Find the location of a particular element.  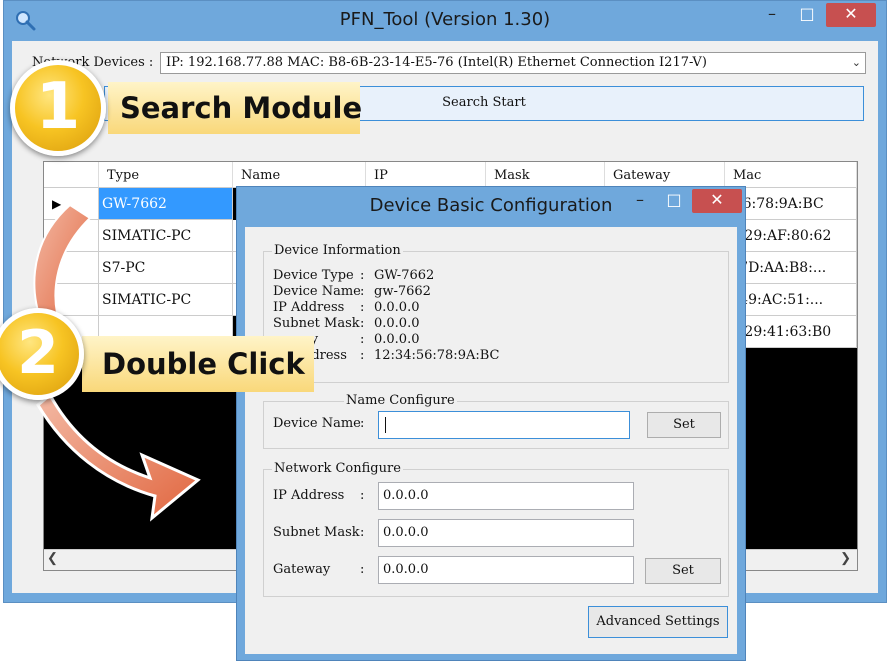

name-configure-group: Name Configure Device Name : Set is located at coordinates (496, 421).